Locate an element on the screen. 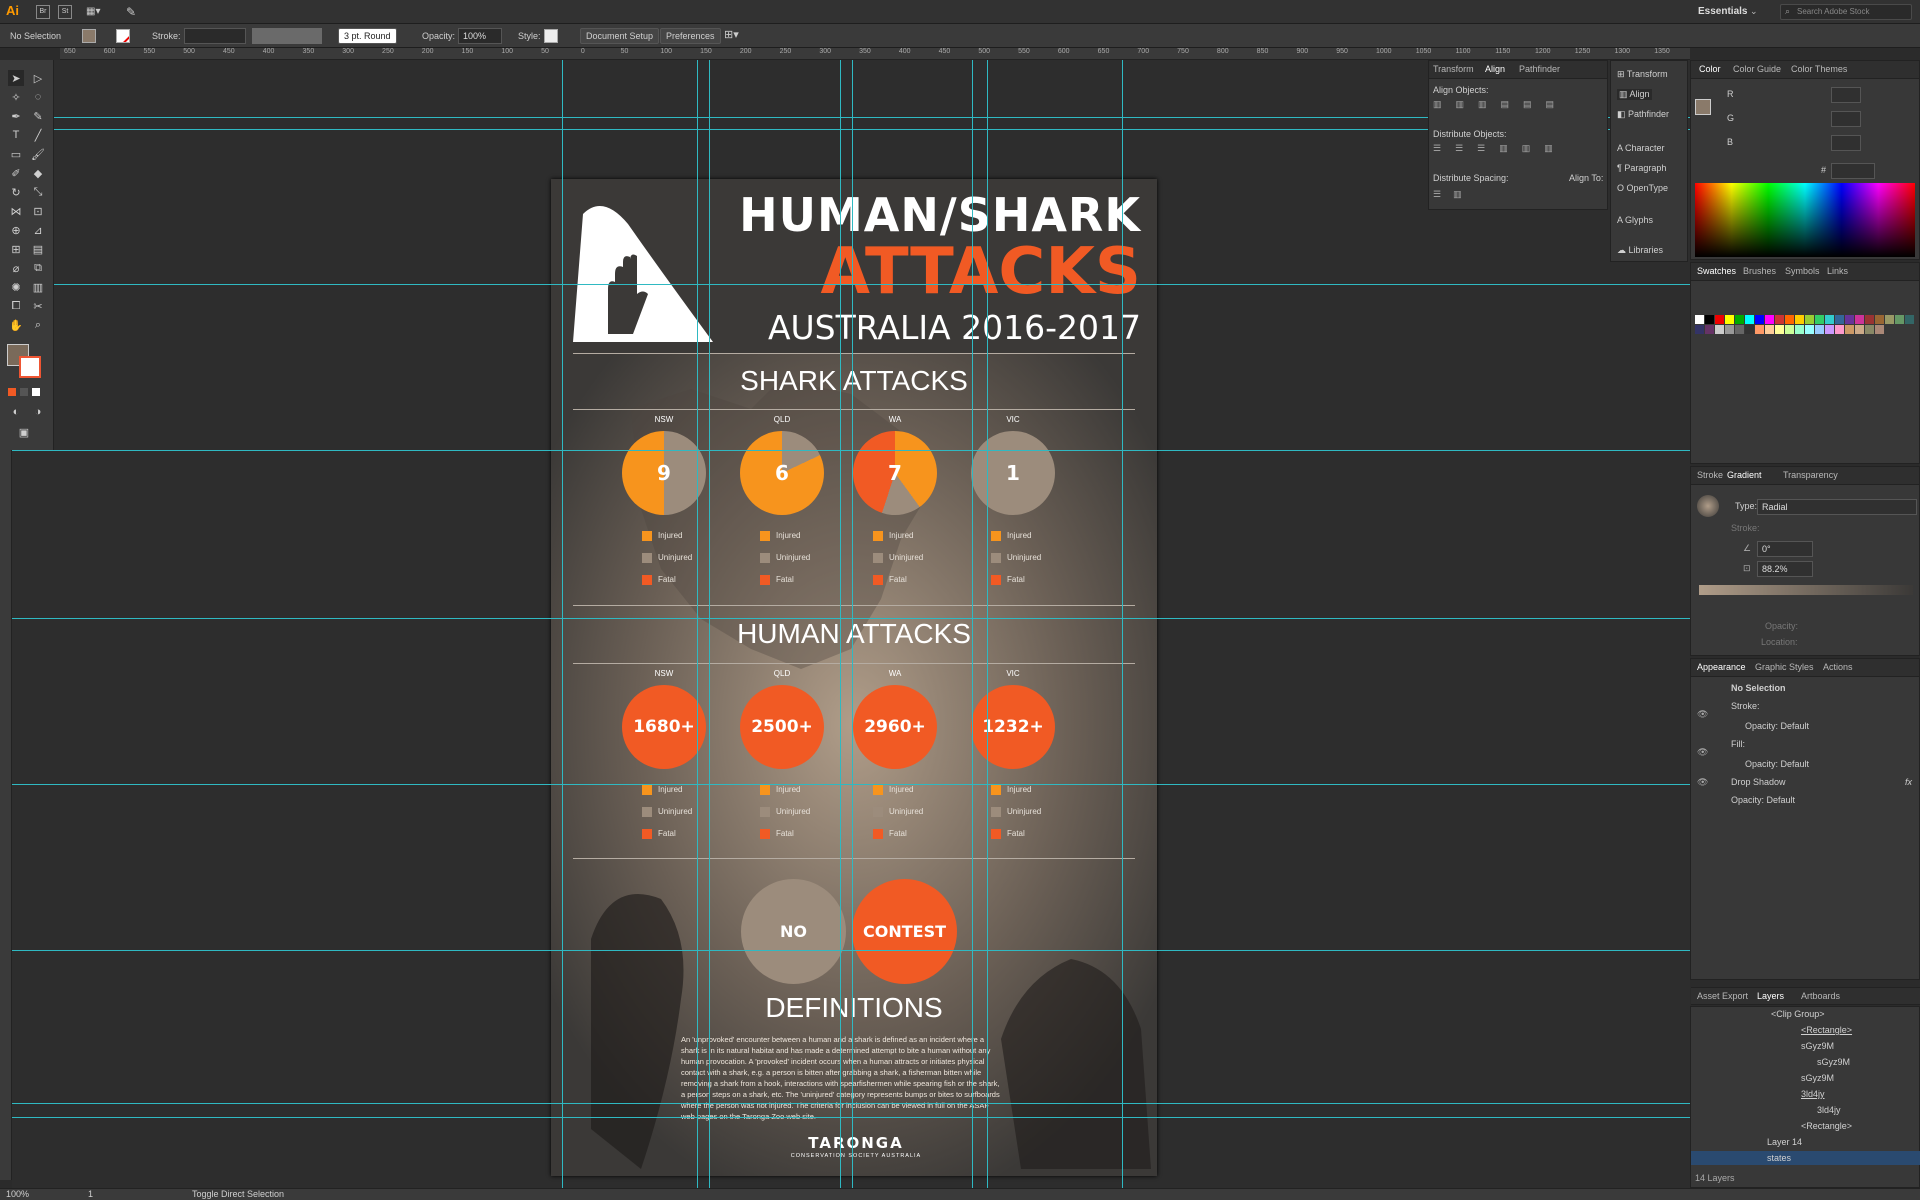 The image size is (1920, 1200). tab-symbols: Symbols is located at coordinates (1802, 271).